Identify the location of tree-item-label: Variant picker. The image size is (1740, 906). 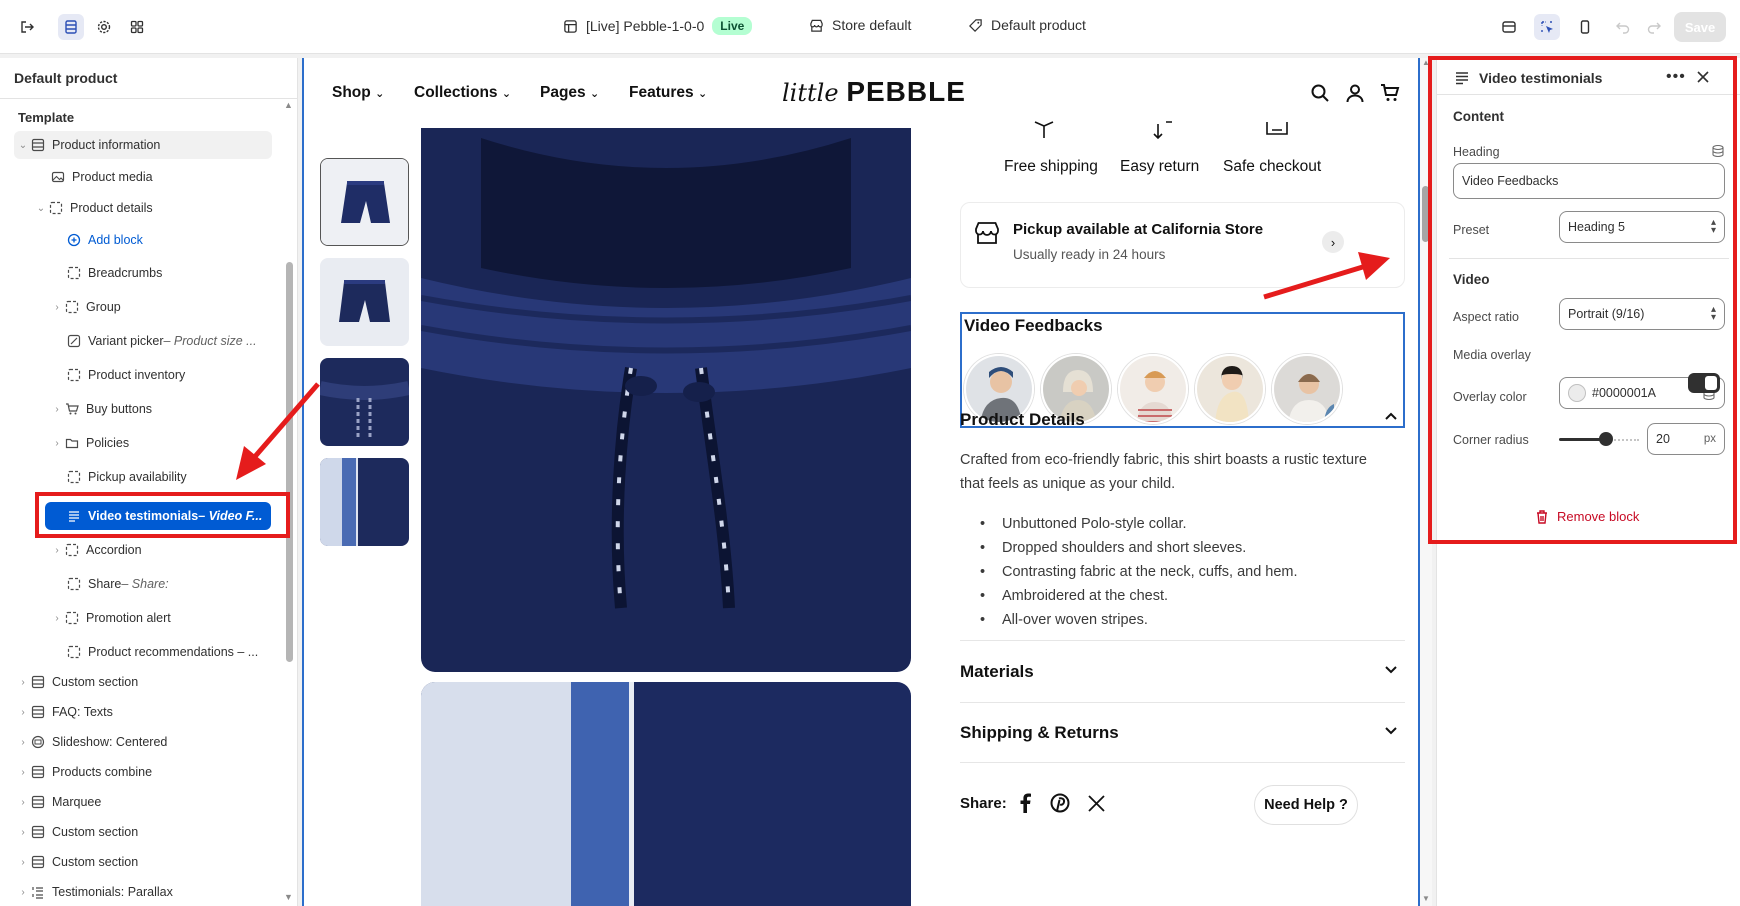
(126, 341).